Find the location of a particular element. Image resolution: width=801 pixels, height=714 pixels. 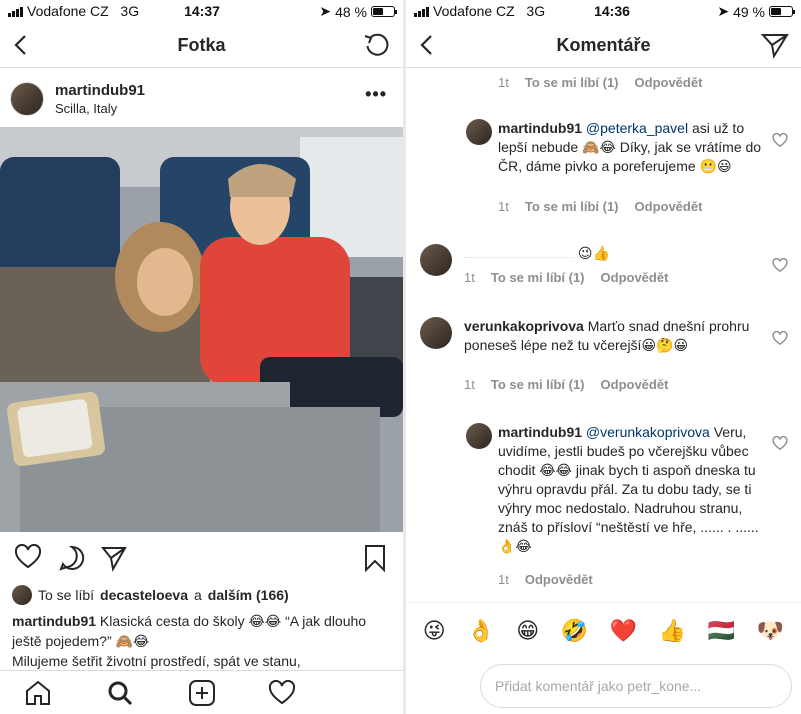

likes-joiner: a is located at coordinates (197, 595).